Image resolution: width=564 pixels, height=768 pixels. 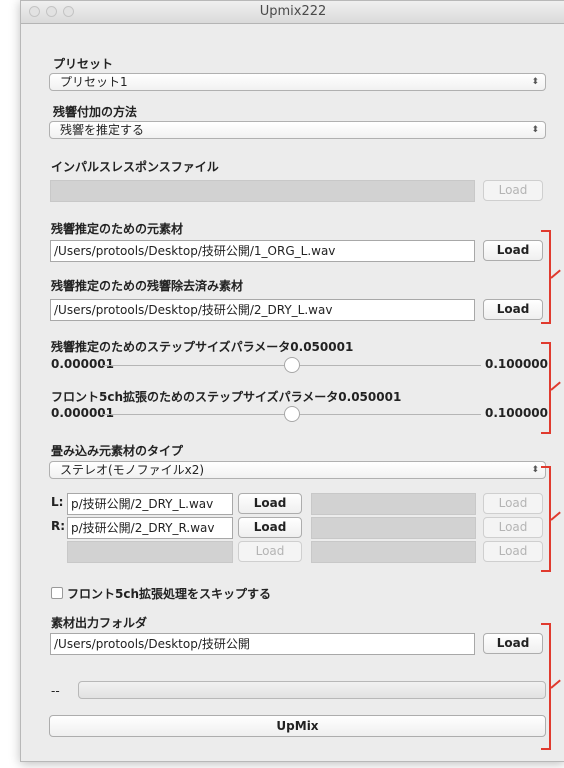 What do you see at coordinates (150, 552) in the screenshot?
I see `third-file-path-field` at bounding box center [150, 552].